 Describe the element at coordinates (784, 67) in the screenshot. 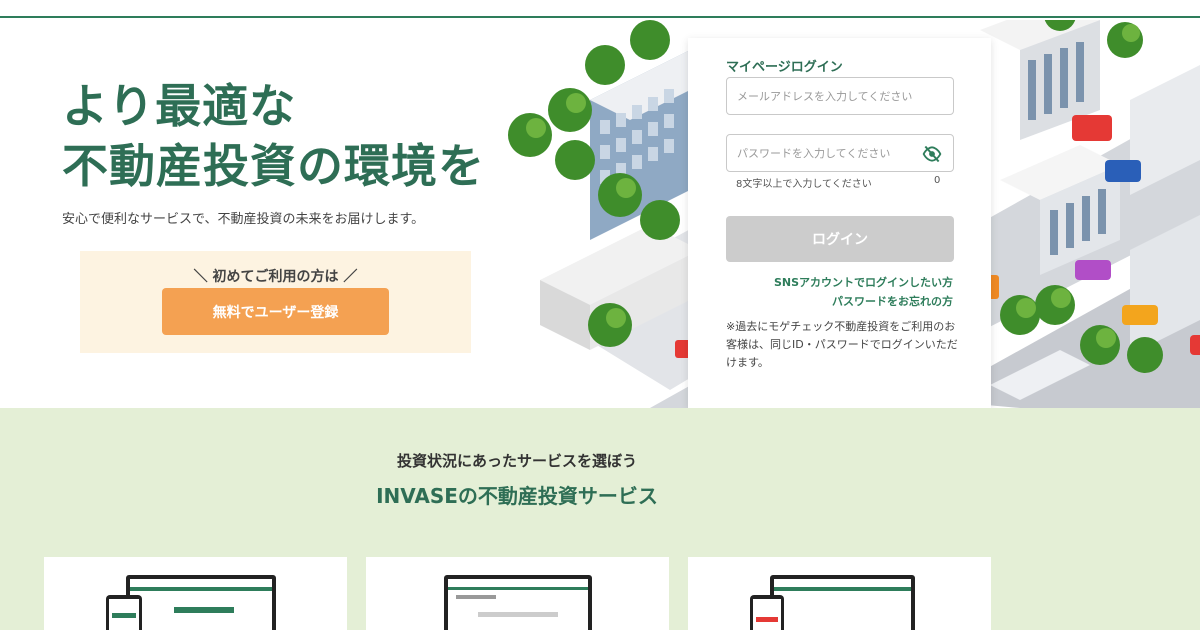

I see `login-title: マイページログイン` at that location.